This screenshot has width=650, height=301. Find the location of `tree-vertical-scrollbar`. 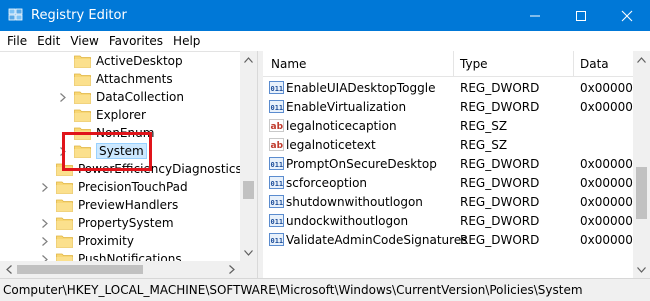

tree-vertical-scrollbar is located at coordinates (248, 156).